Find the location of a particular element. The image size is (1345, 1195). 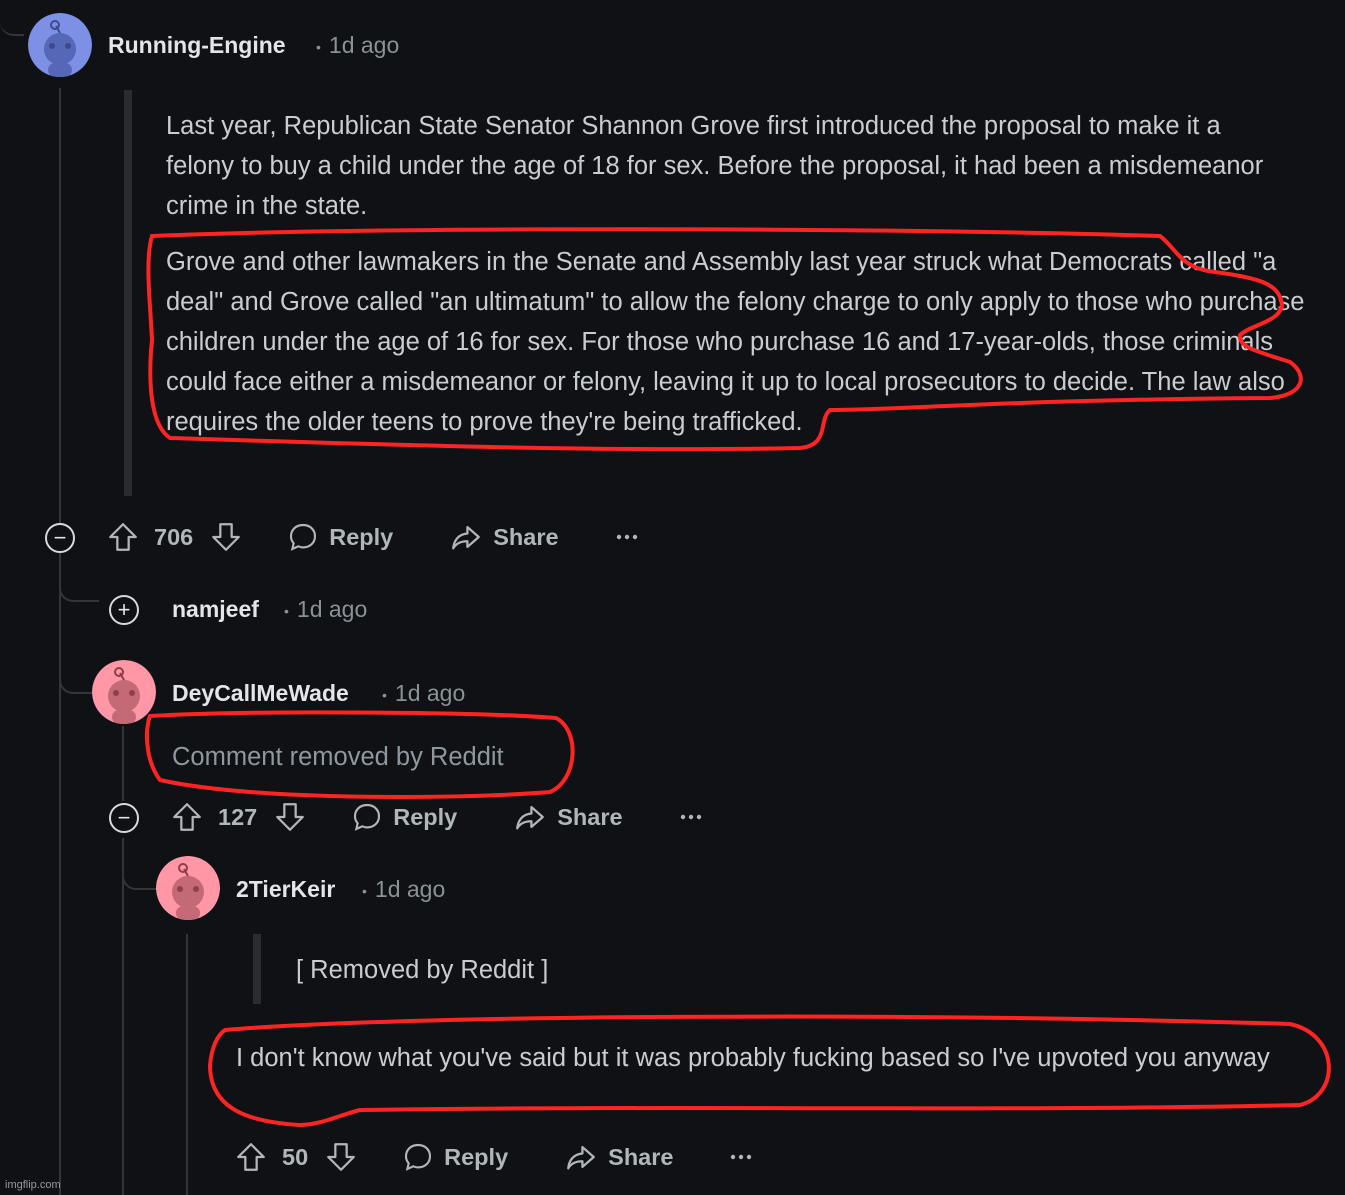

comment-author: 2TierKeir is located at coordinates (285, 889).